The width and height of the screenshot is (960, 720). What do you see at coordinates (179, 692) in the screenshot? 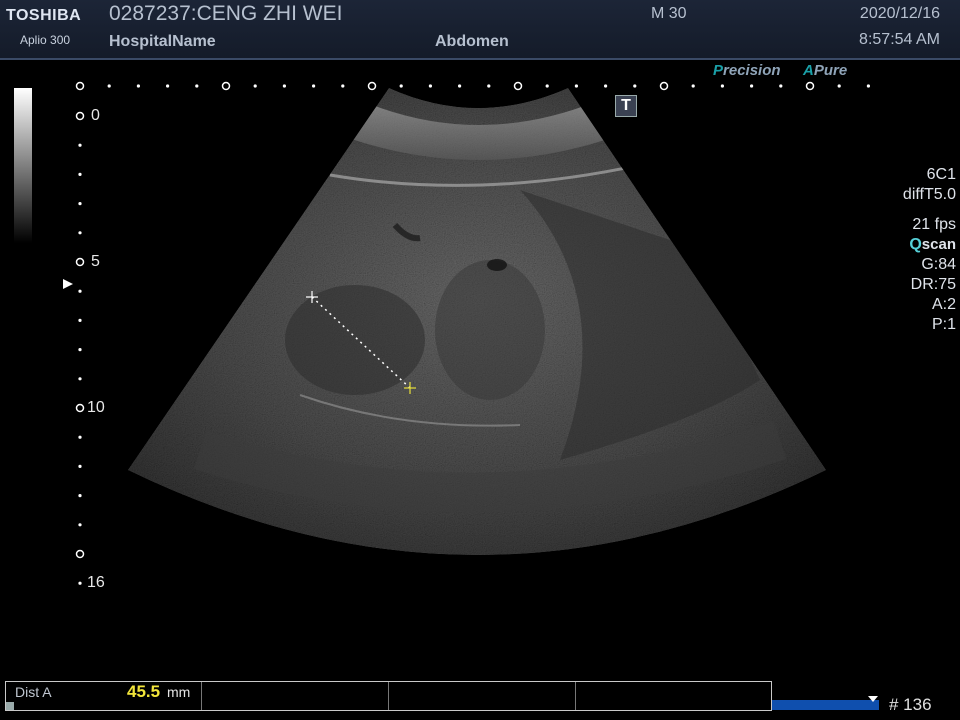
I see `measurement-unit: mm` at bounding box center [179, 692].